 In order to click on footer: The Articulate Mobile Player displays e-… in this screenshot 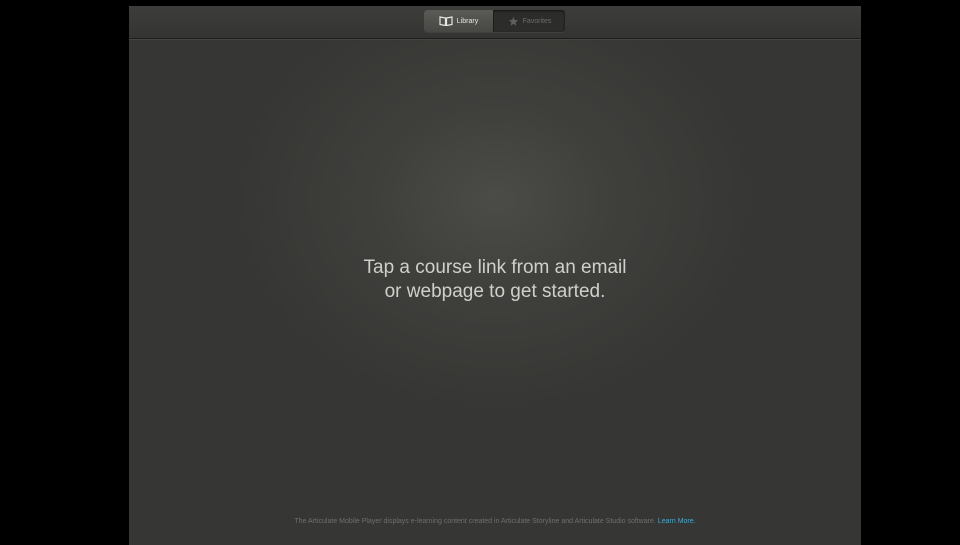, I will do `click(495, 521)`.